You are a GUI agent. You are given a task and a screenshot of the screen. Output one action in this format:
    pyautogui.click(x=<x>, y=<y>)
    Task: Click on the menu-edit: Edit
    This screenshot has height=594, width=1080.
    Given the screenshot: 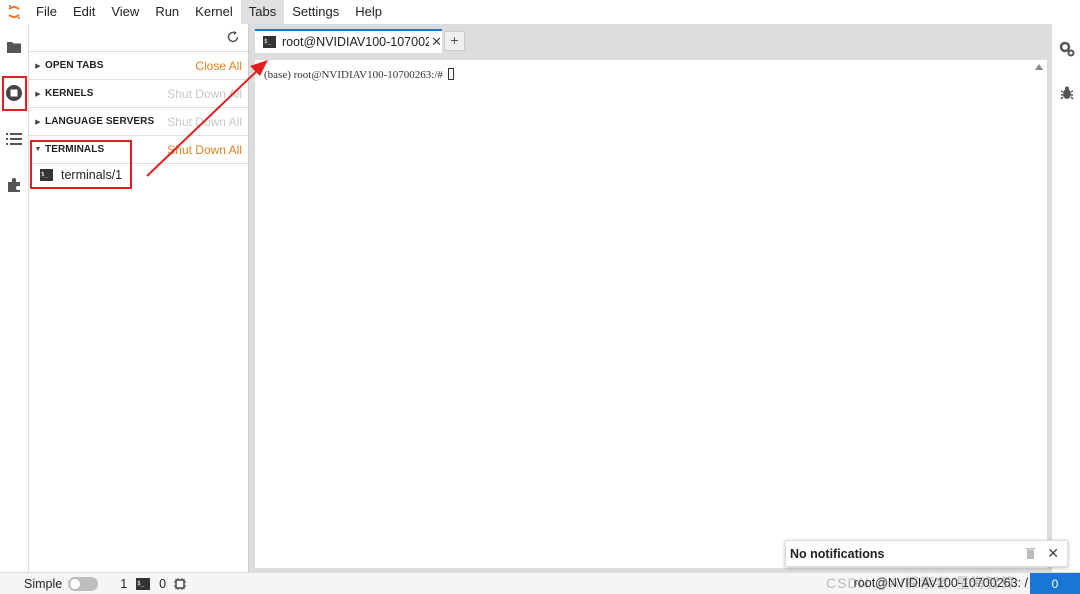 What is the action you would take?
    pyautogui.click(x=84, y=12)
    